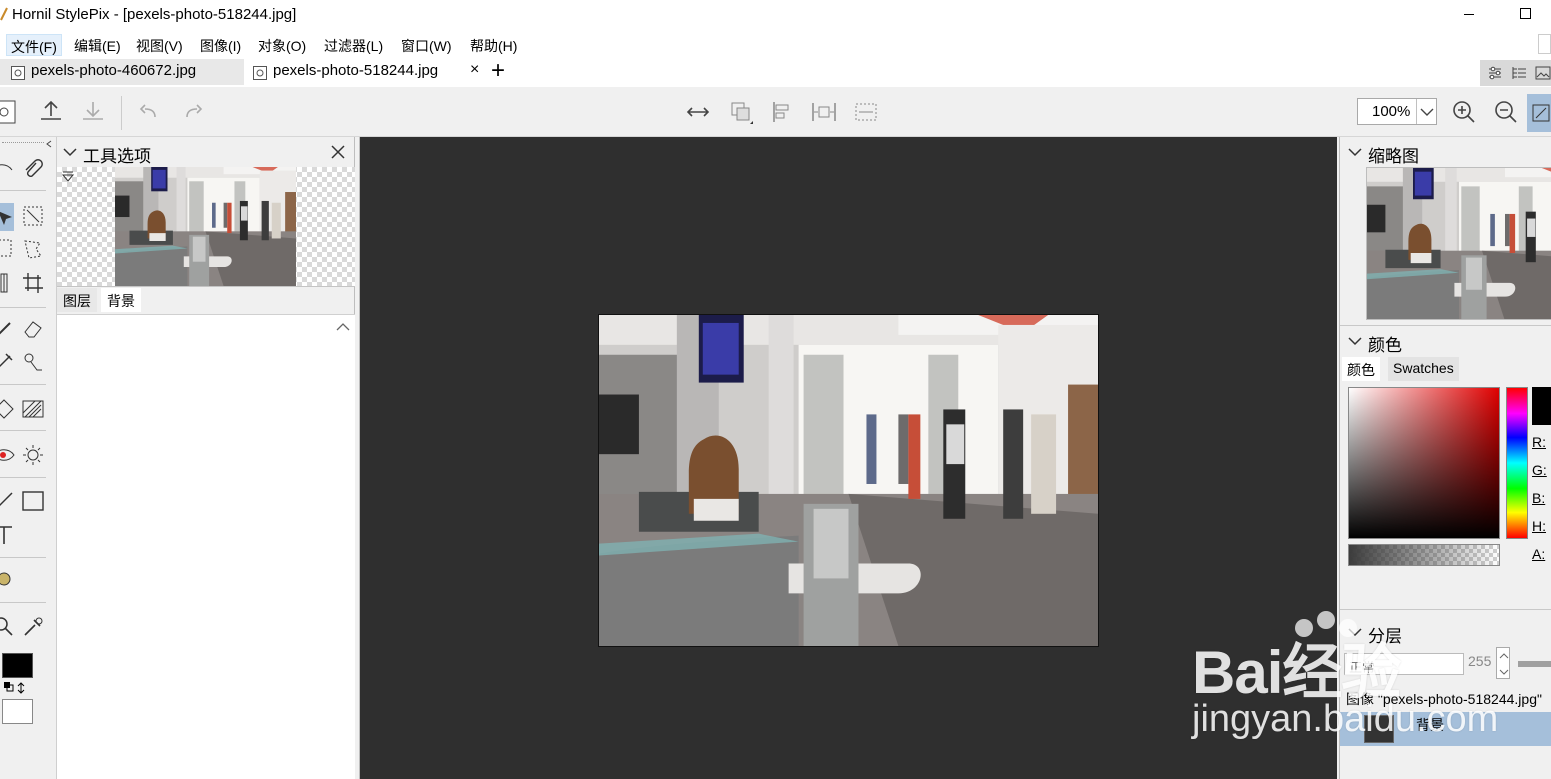  Describe the element at coordinates (783, 112) in the screenshot. I see `align-button` at that location.